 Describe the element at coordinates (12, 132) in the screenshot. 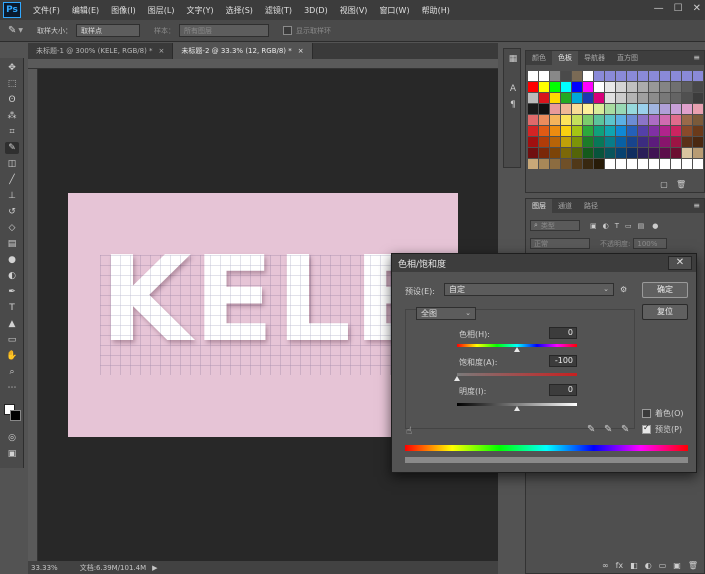

I see `crop-tool-icon: ⌗` at that location.